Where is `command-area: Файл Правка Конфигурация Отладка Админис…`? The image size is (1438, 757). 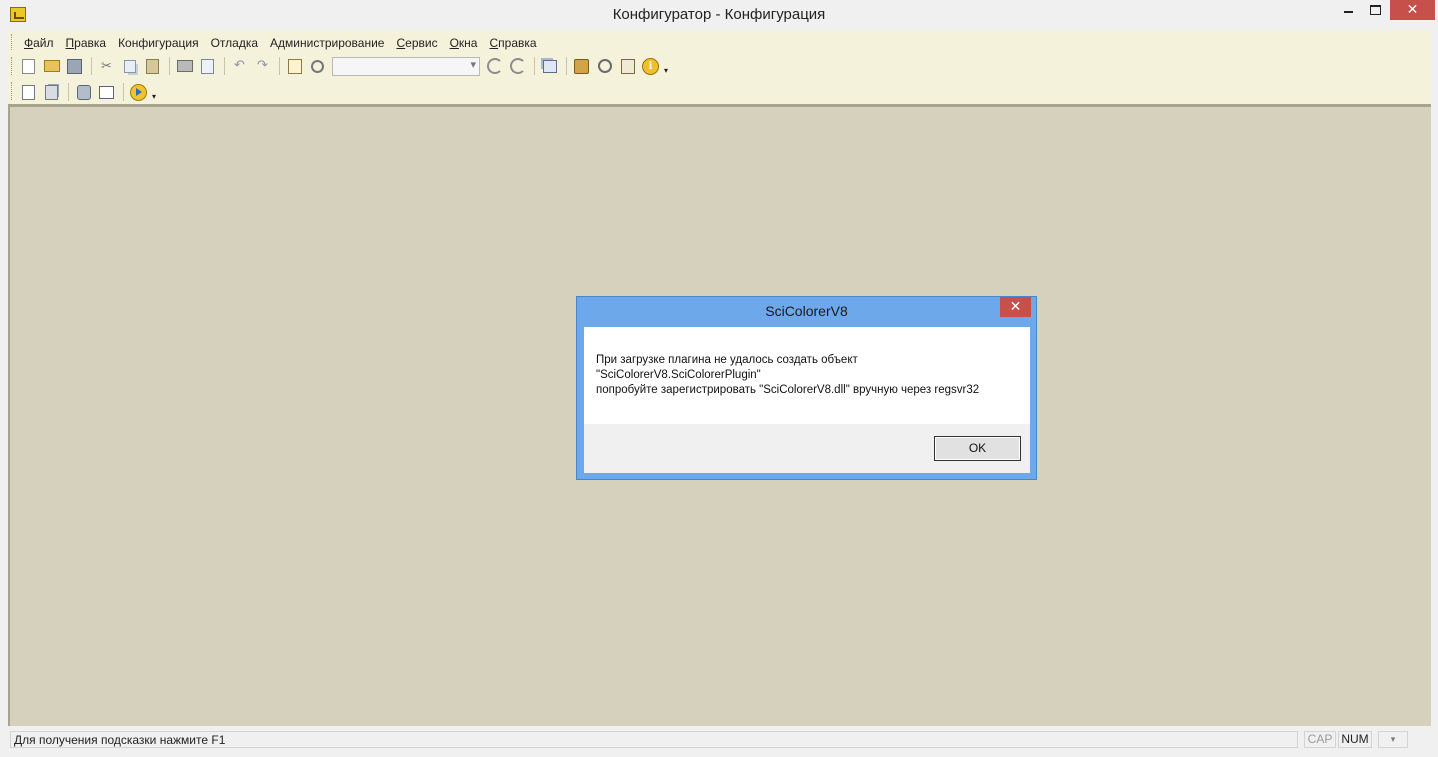 command-area: Файл Правка Конфигурация Отладка Админис… is located at coordinates (719, 67).